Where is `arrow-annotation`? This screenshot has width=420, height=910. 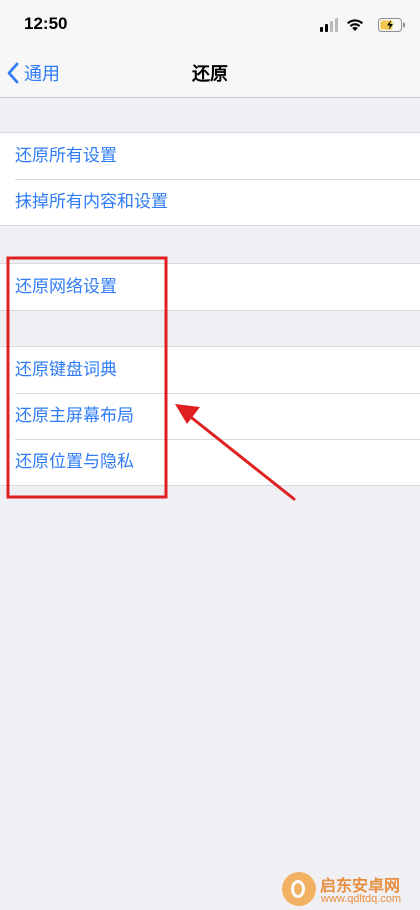
arrow-annotation is located at coordinates (235, 452).